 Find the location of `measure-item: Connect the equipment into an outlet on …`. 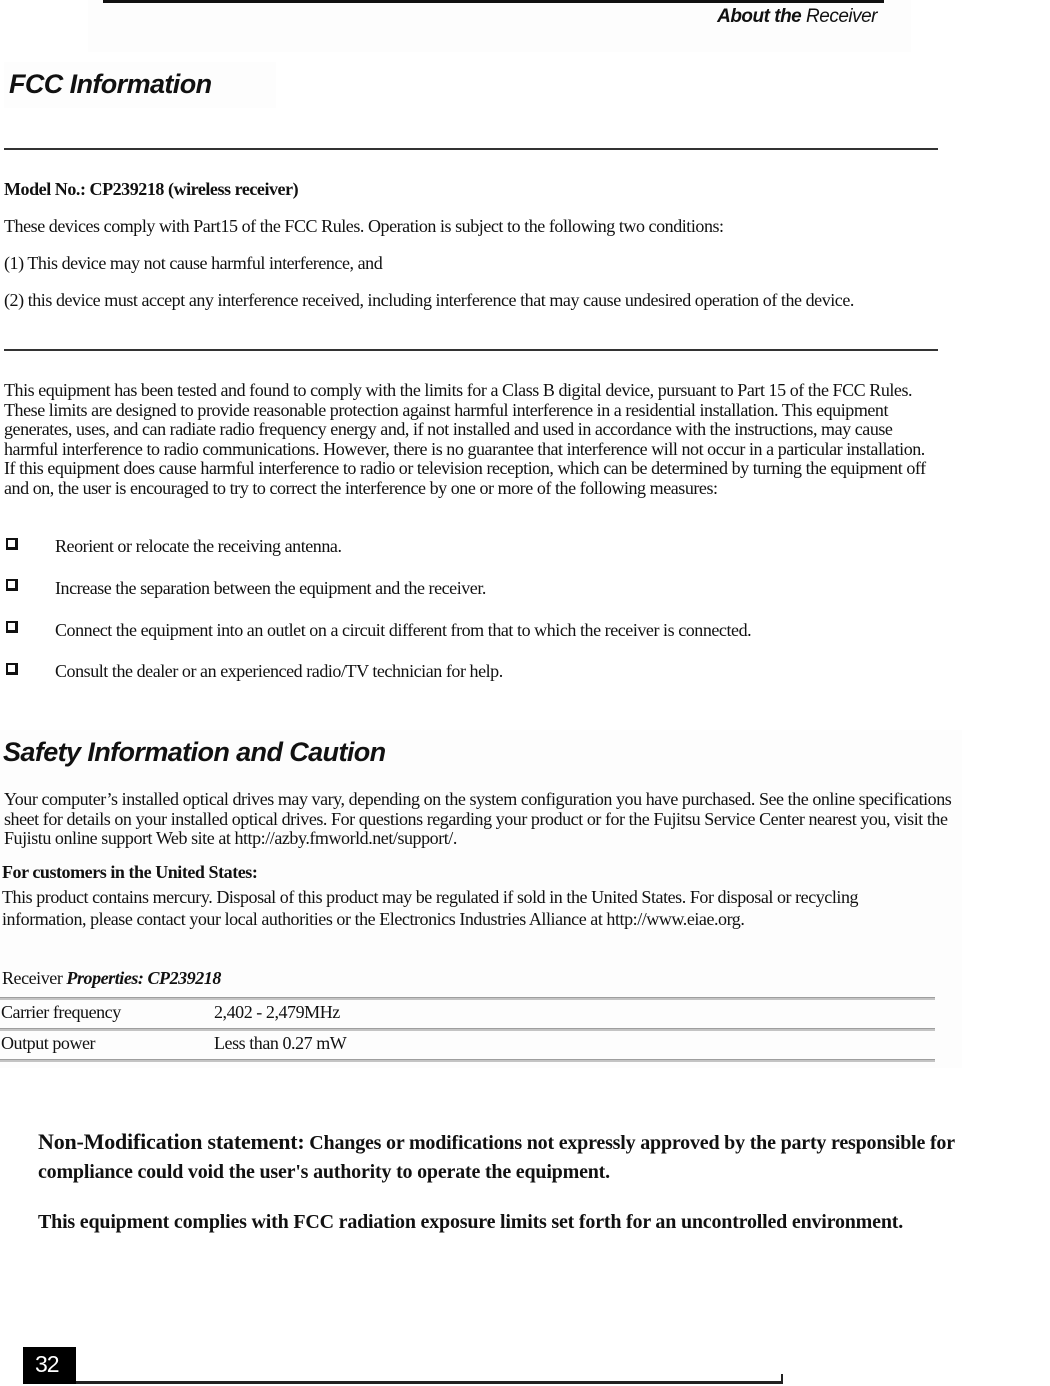

measure-item: Connect the equipment into an outlet on … is located at coordinates (403, 630).